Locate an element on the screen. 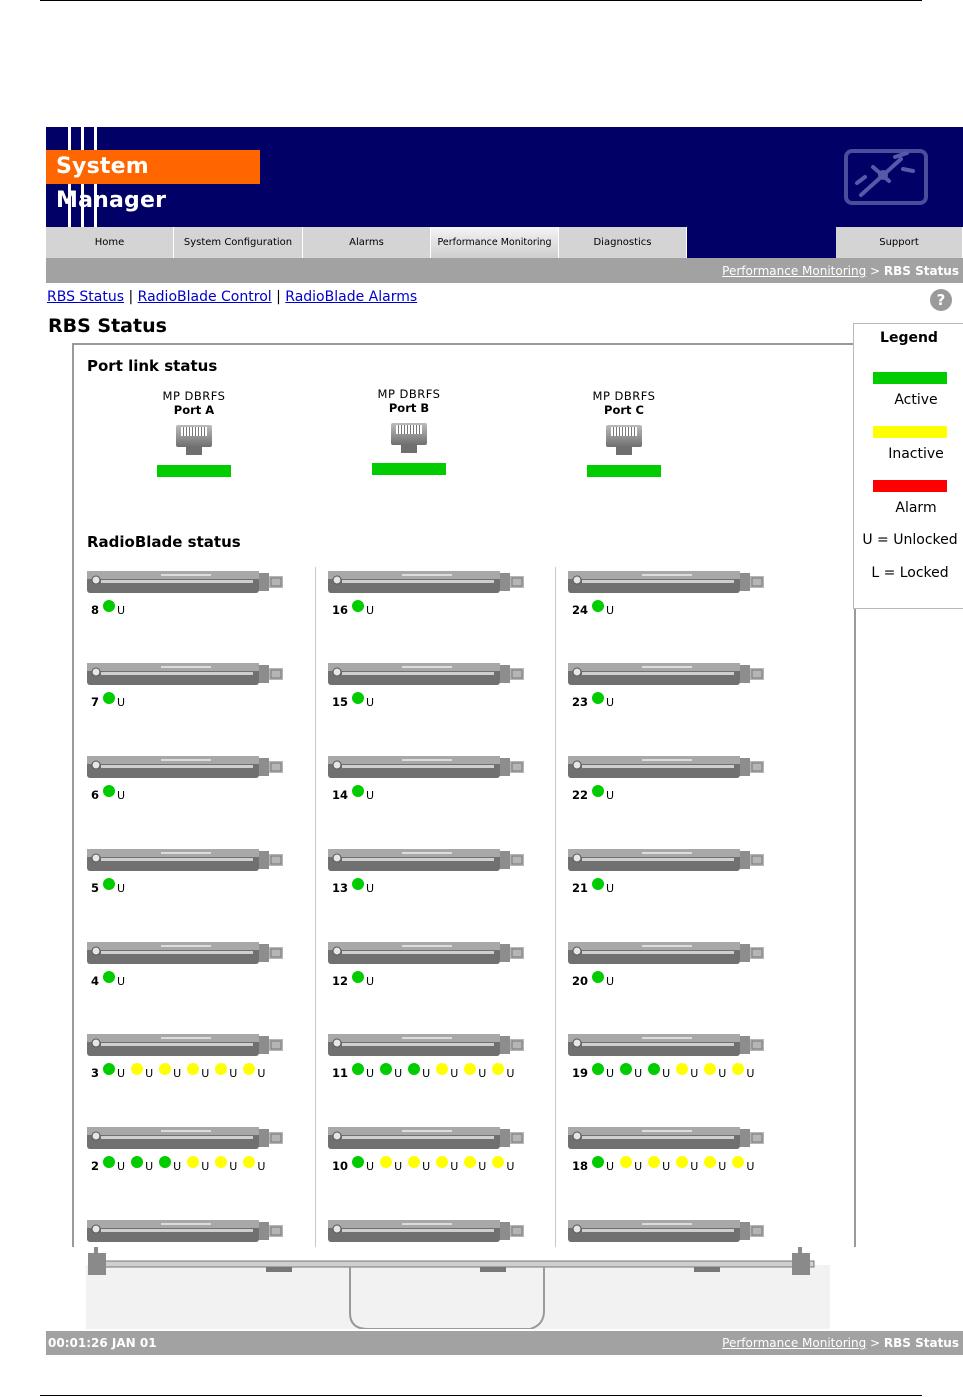 This screenshot has height=1397, width=963. radioblade-number: 6 is located at coordinates (95, 795).